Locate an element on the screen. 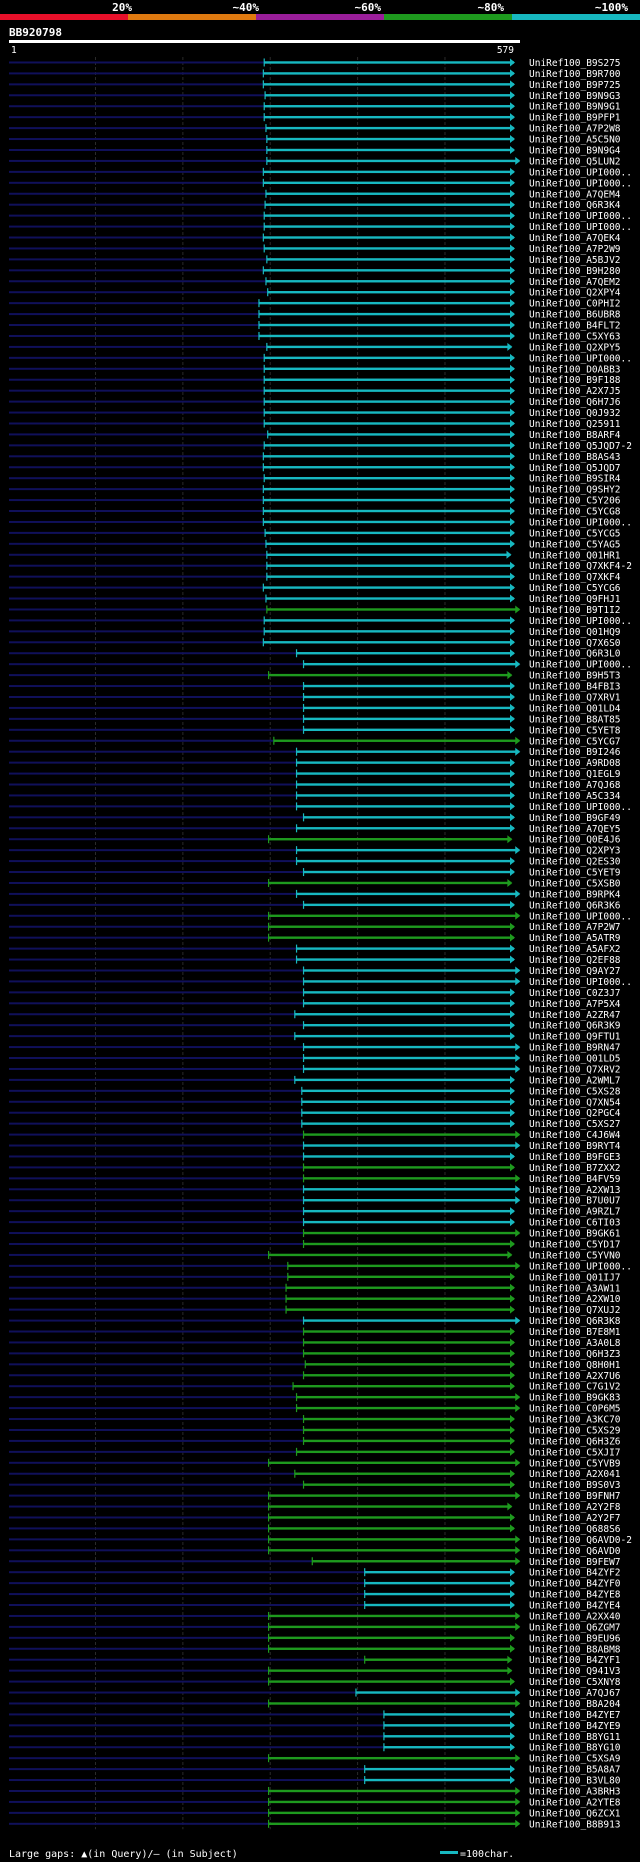 This screenshot has width=640, height=1862. hit-label: UniRef100_Q7XRV1 is located at coordinates (575, 697).